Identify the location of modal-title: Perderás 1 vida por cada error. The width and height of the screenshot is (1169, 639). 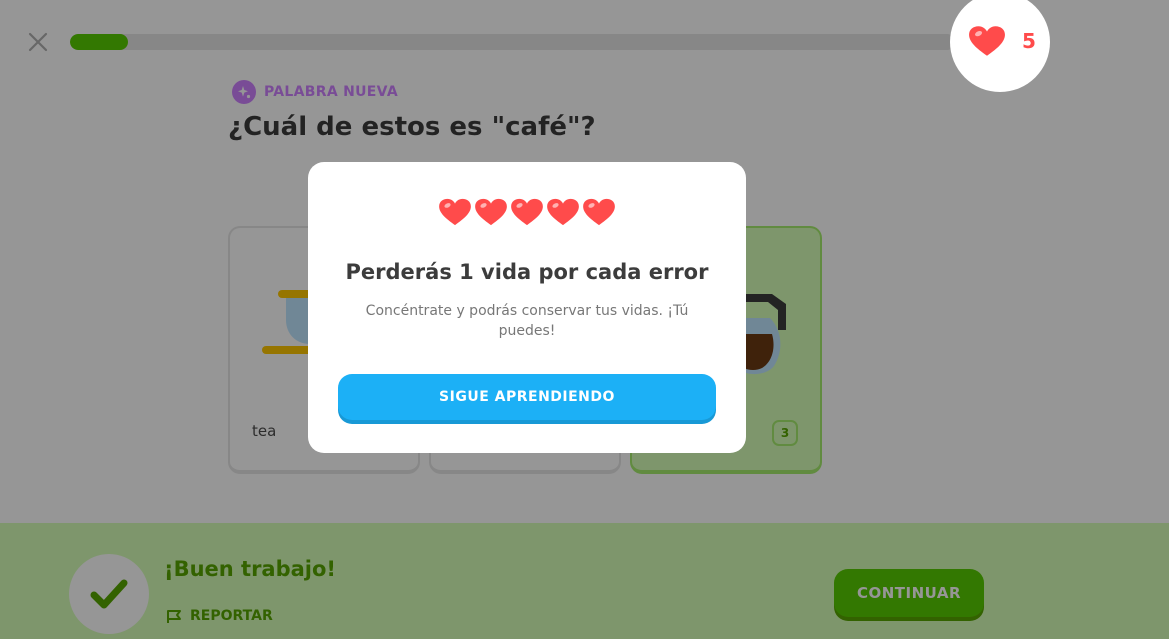
(527, 272).